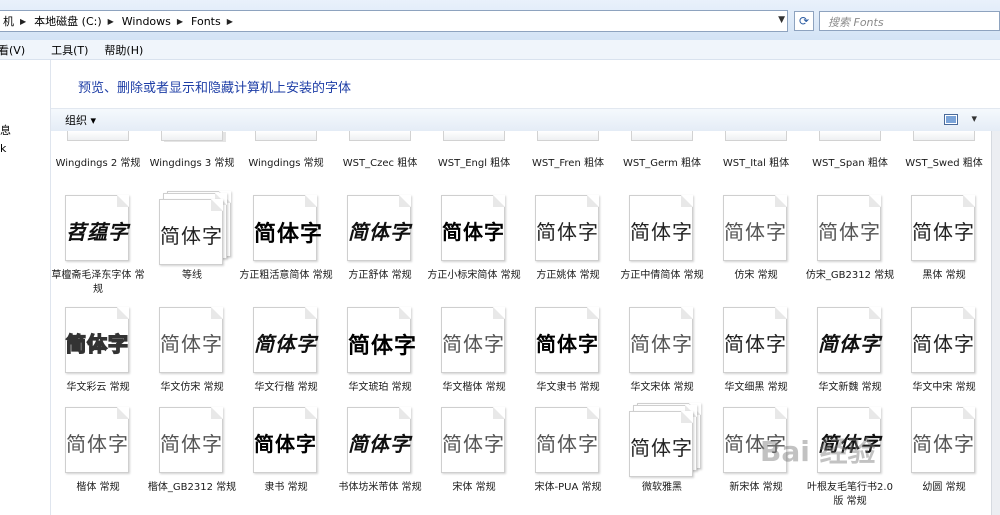  What do you see at coordinates (73, 50) in the screenshot?
I see `menu-tools: 工具(T)` at bounding box center [73, 50].